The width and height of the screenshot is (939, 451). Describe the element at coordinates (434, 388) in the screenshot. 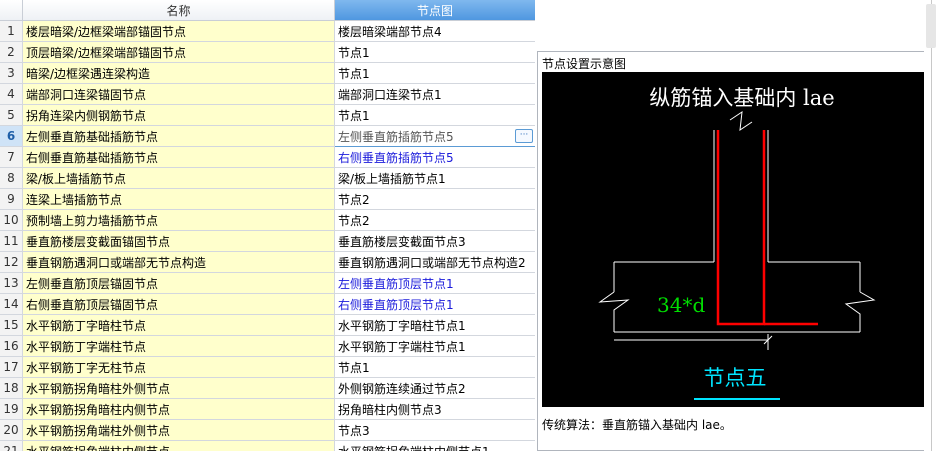

I see `node-value-cell: 外侧钢筋连续通过节点2` at that location.